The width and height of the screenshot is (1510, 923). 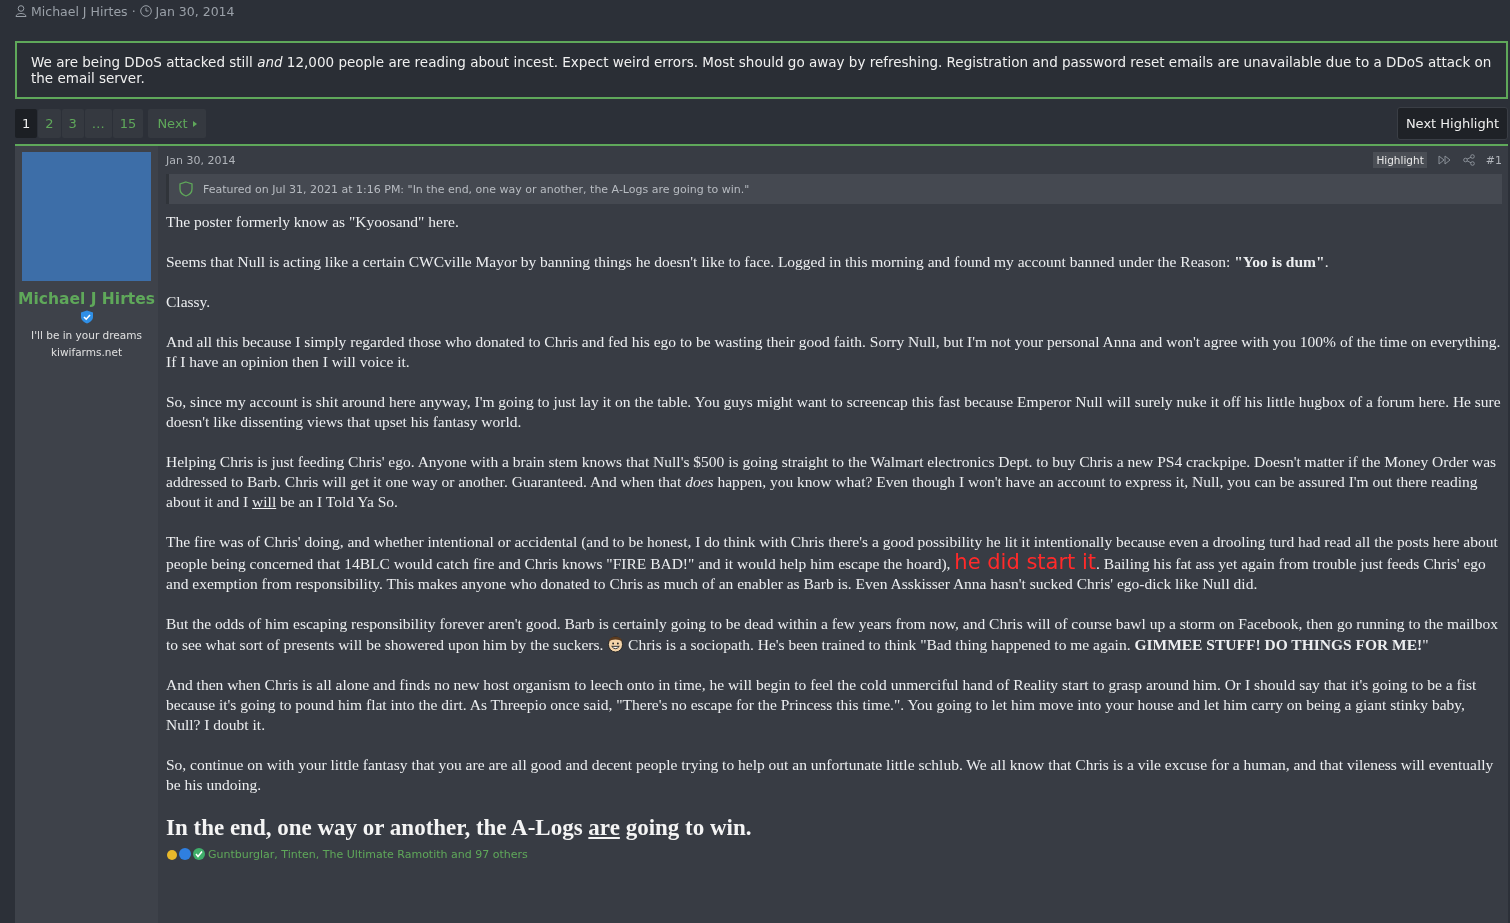 What do you see at coordinates (86, 317) in the screenshot?
I see `verified-badge-icon` at bounding box center [86, 317].